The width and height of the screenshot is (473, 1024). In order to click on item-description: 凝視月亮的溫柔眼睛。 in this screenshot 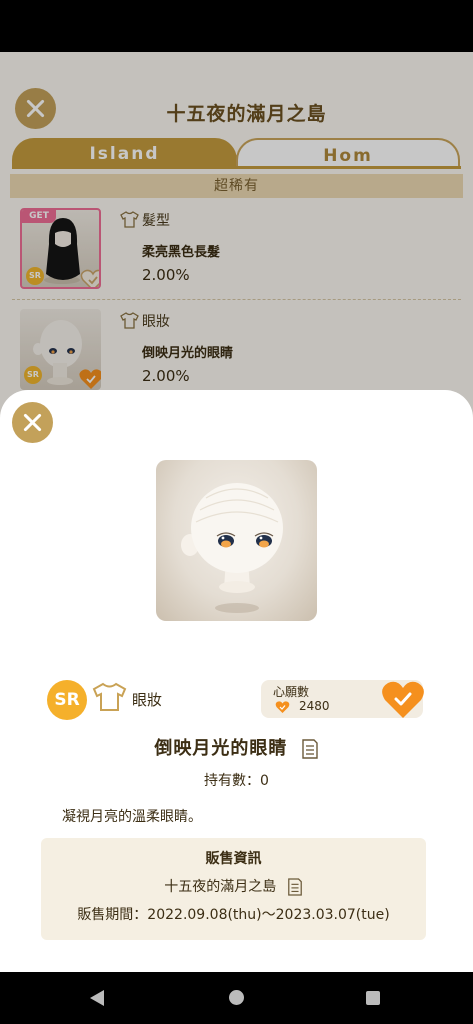, I will do `click(132, 817)`.